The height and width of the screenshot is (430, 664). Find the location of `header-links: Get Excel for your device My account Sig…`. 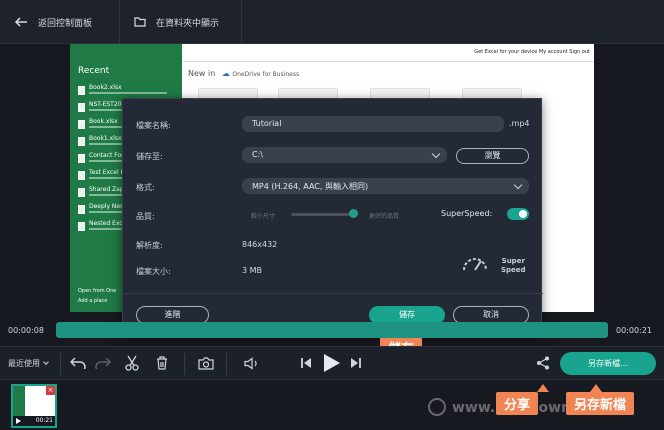

header-links: Get Excel for your device My account Sig… is located at coordinates (532, 52).